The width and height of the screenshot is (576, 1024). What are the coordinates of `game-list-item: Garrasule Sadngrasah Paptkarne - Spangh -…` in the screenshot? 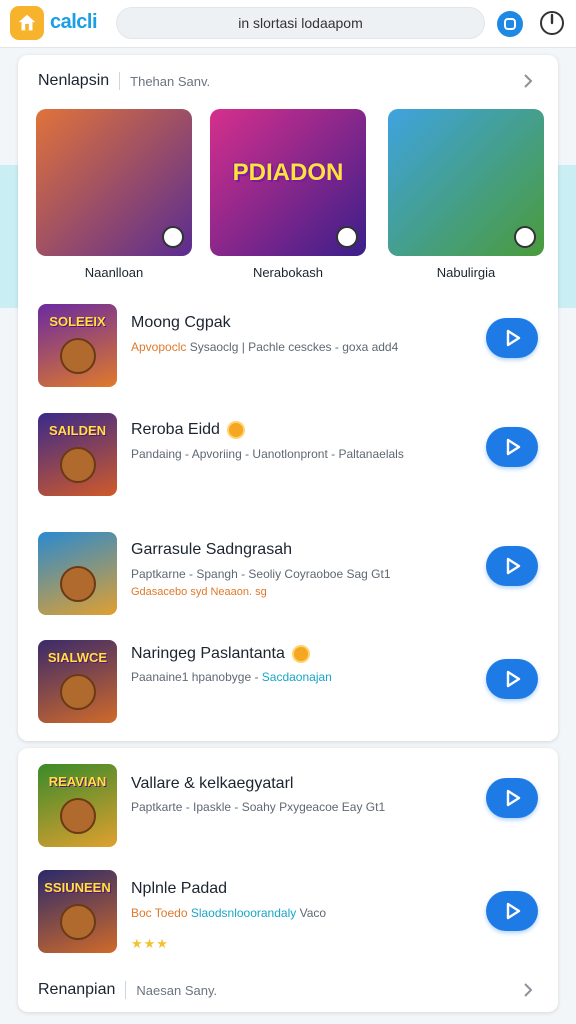 It's located at (288, 574).